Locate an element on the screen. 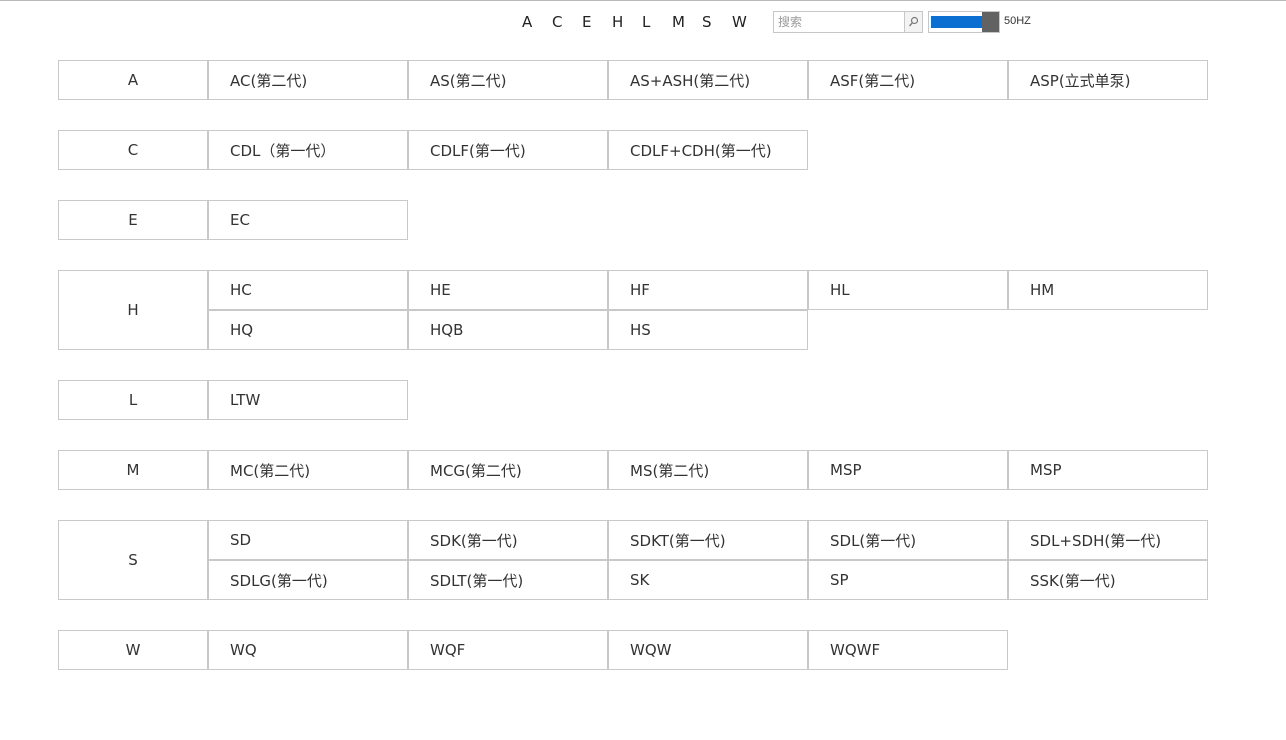 The width and height of the screenshot is (1286, 740). series-link: MCG(第二代) is located at coordinates (508, 470).